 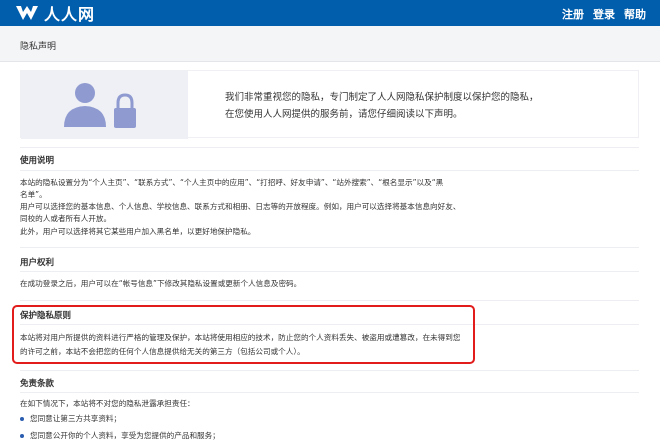 What do you see at coordinates (243, 334) in the screenshot?
I see `highlight-annotation` at bounding box center [243, 334].